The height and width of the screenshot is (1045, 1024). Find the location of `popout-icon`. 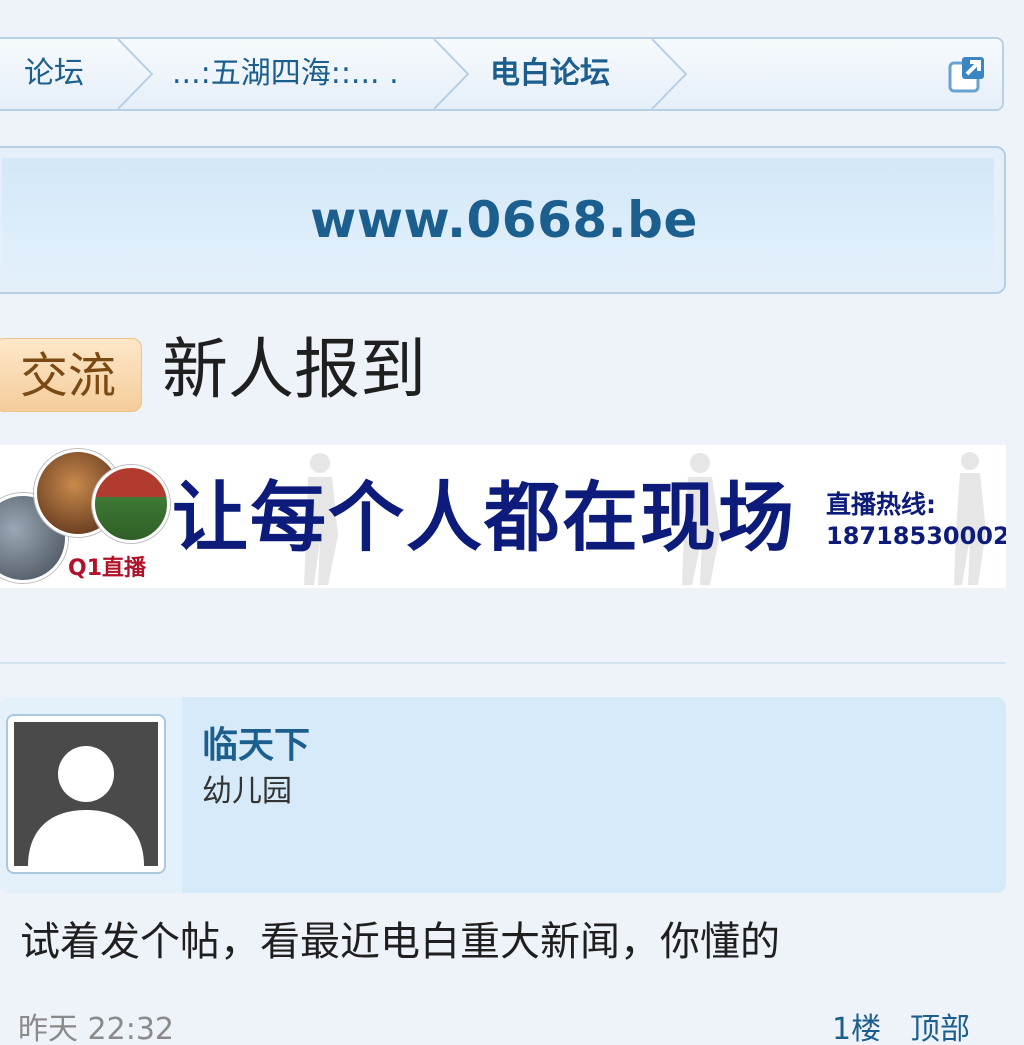

popout-icon is located at coordinates (967, 74).